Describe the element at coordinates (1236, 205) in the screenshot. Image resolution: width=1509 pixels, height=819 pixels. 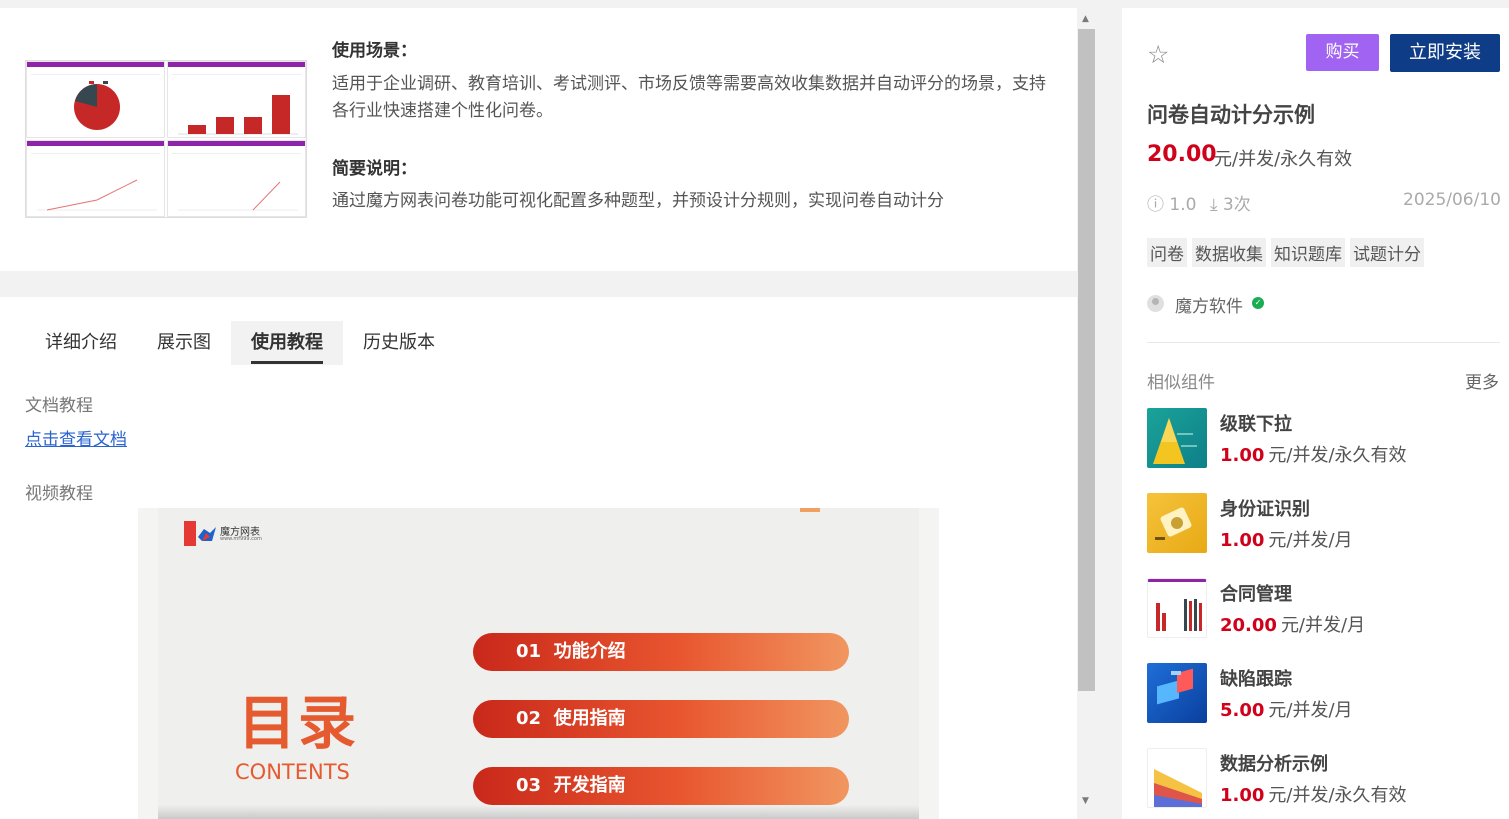
I see `download-count: 3次` at that location.